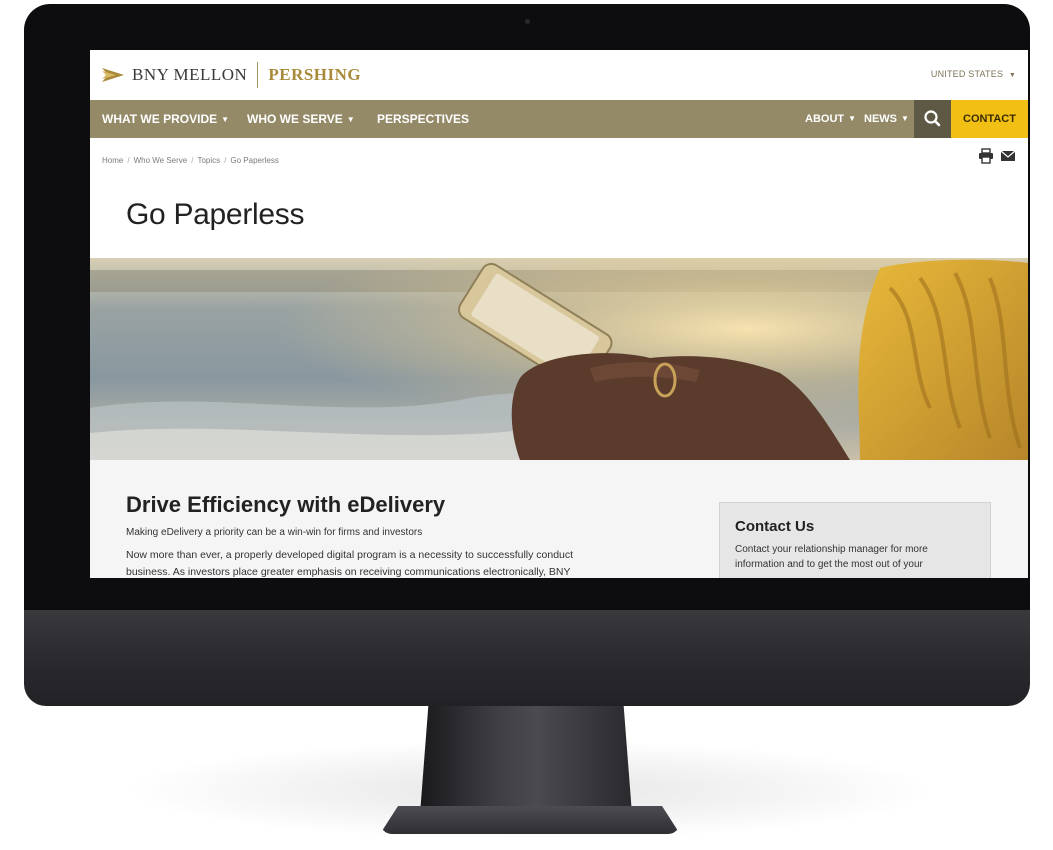 Image resolution: width=1053 pixels, height=850 pixels. What do you see at coordinates (160, 119) in the screenshot?
I see `nav-item-label: WHAT WE PROVIDE` at bounding box center [160, 119].